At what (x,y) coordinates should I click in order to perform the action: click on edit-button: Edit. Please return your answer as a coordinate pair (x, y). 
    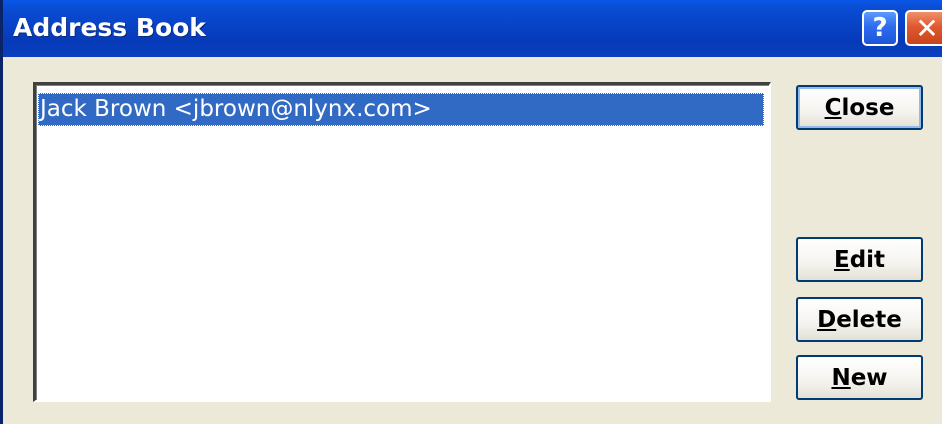
    Looking at the image, I should click on (859, 259).